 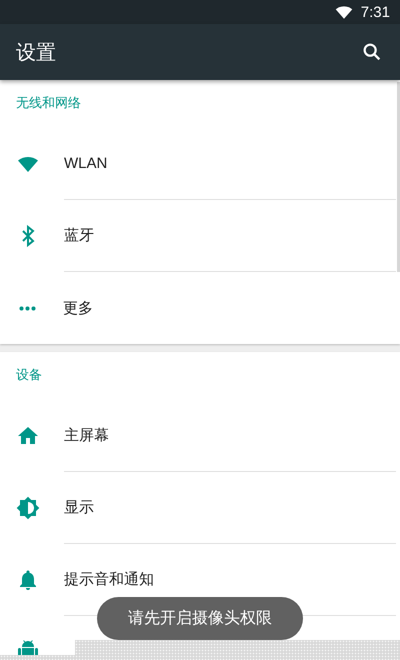 I want to click on permission-toast: 请先开启摄像头权限, so click(x=200, y=618).